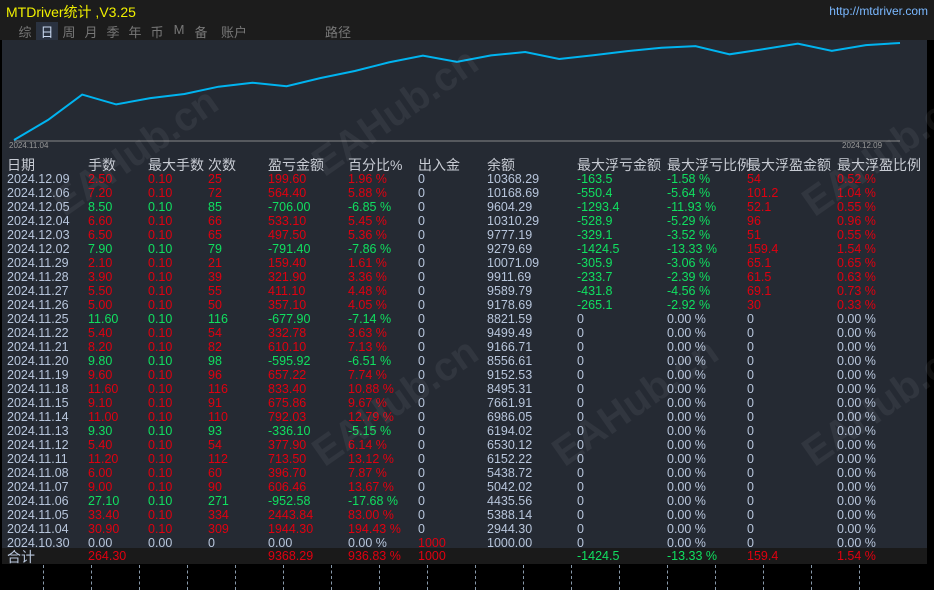 The width and height of the screenshot is (934, 590). I want to click on cell-count: 54, so click(215, 333).